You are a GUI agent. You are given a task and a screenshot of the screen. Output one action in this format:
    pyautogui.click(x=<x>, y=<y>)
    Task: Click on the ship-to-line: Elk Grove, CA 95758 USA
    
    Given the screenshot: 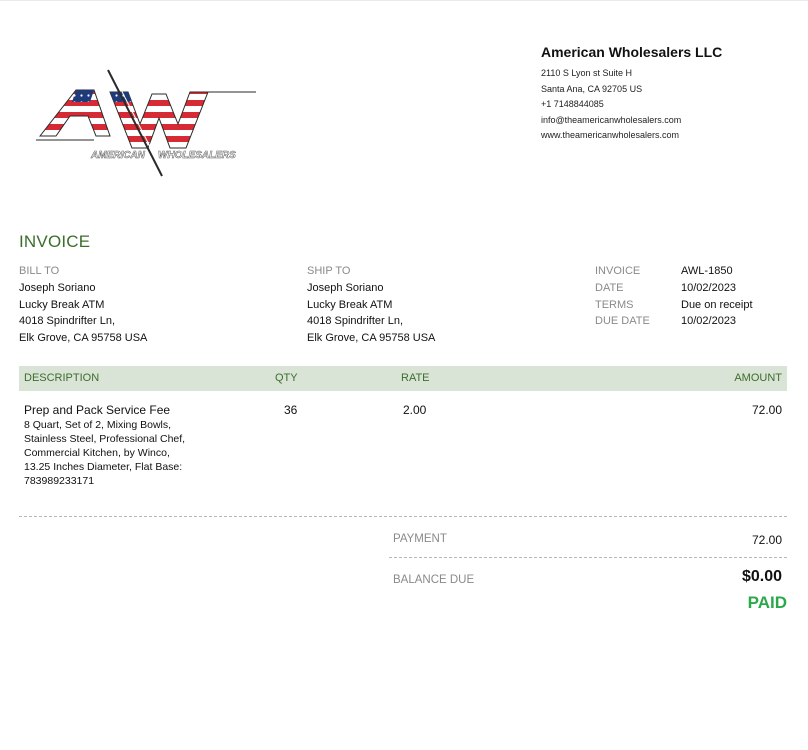 What is the action you would take?
    pyautogui.click(x=371, y=338)
    